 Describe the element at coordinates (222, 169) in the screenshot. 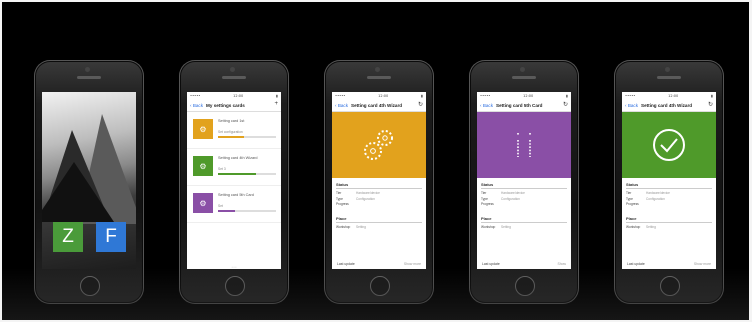

I see `list-item-subtitle: Set 3` at that location.